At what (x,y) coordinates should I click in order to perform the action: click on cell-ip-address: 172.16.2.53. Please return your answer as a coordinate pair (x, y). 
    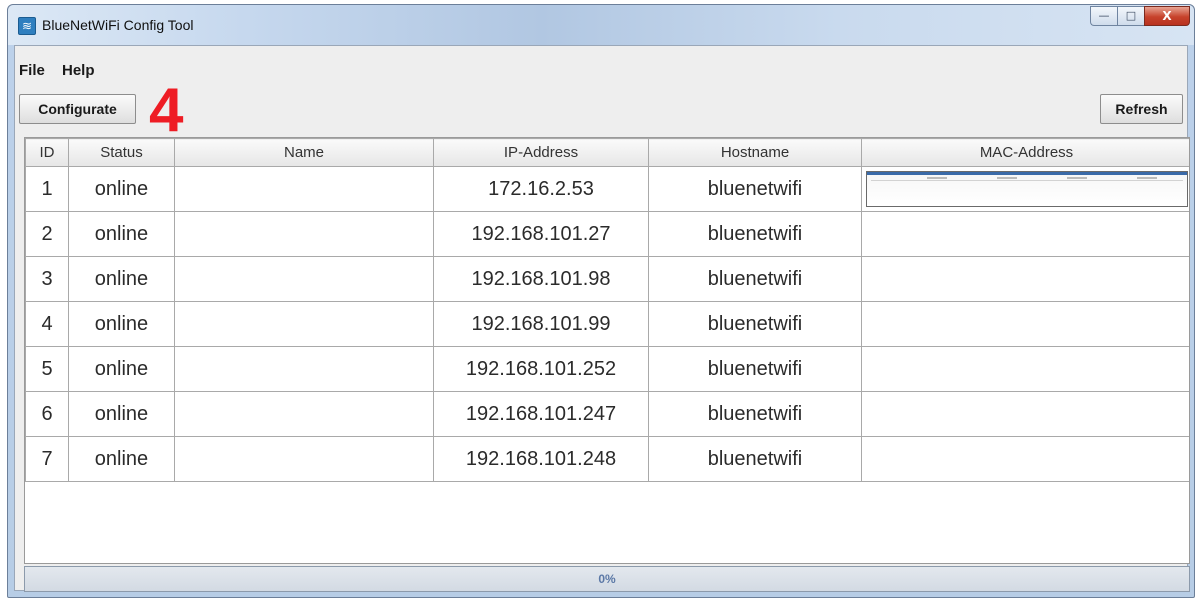
    Looking at the image, I should click on (541, 189).